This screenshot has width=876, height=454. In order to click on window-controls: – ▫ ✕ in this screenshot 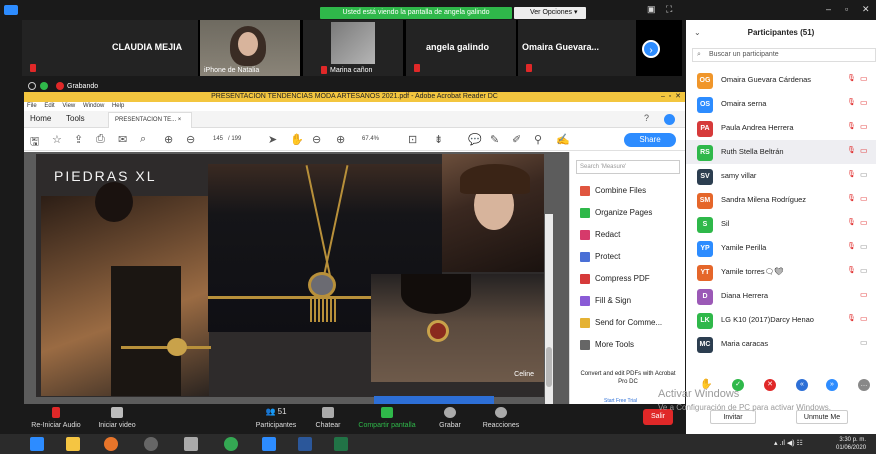, I will do `click(671, 97)`.